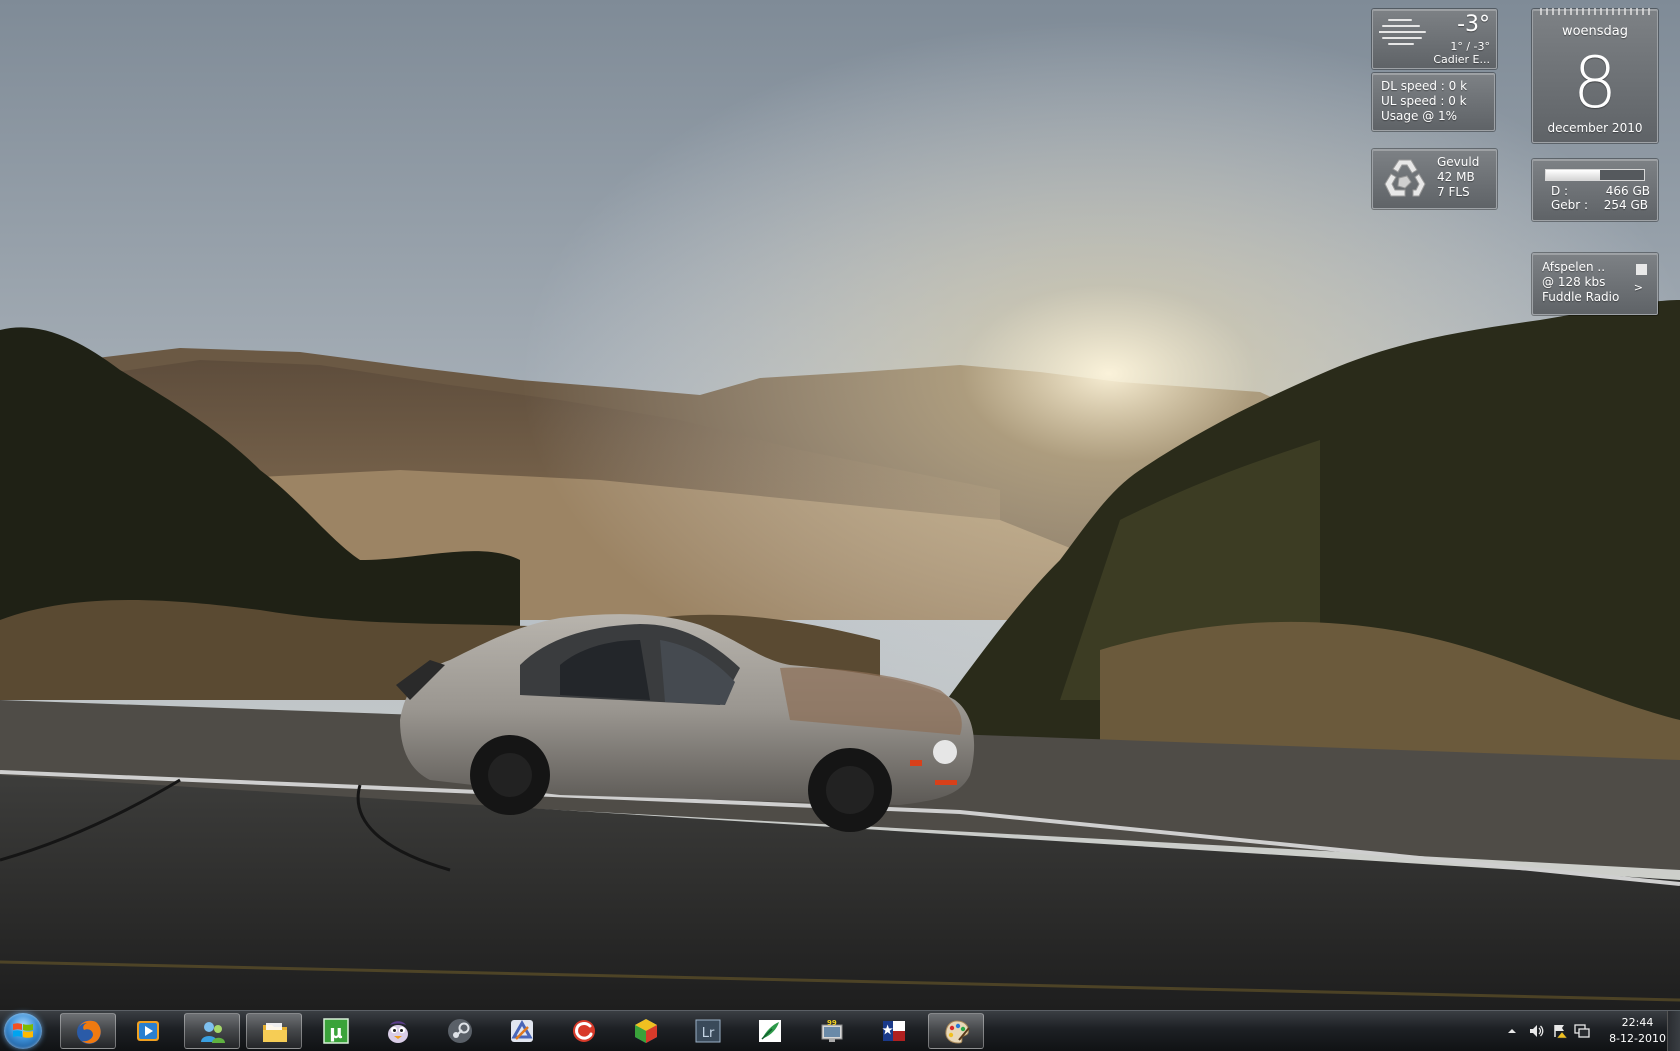 This screenshot has height=1051, width=1680. I want to click on taskbar-button-feather-app, so click(770, 1031).